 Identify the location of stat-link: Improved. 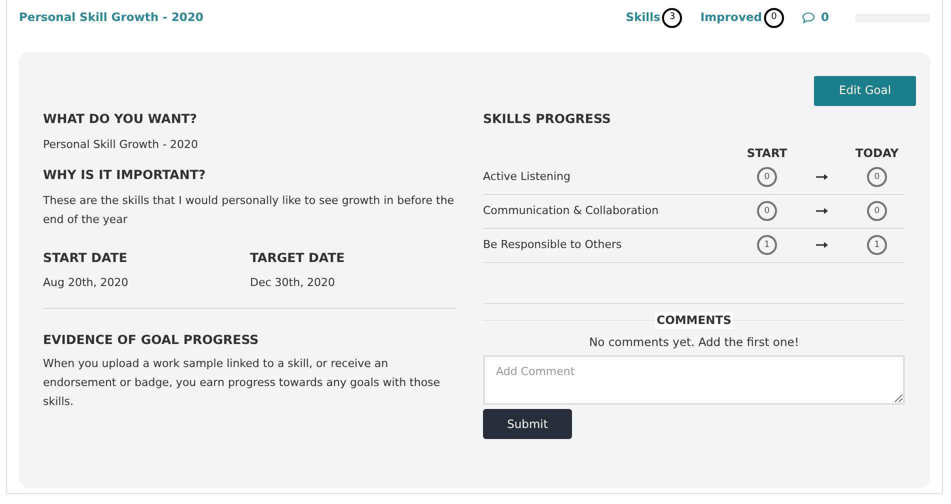
(731, 18).